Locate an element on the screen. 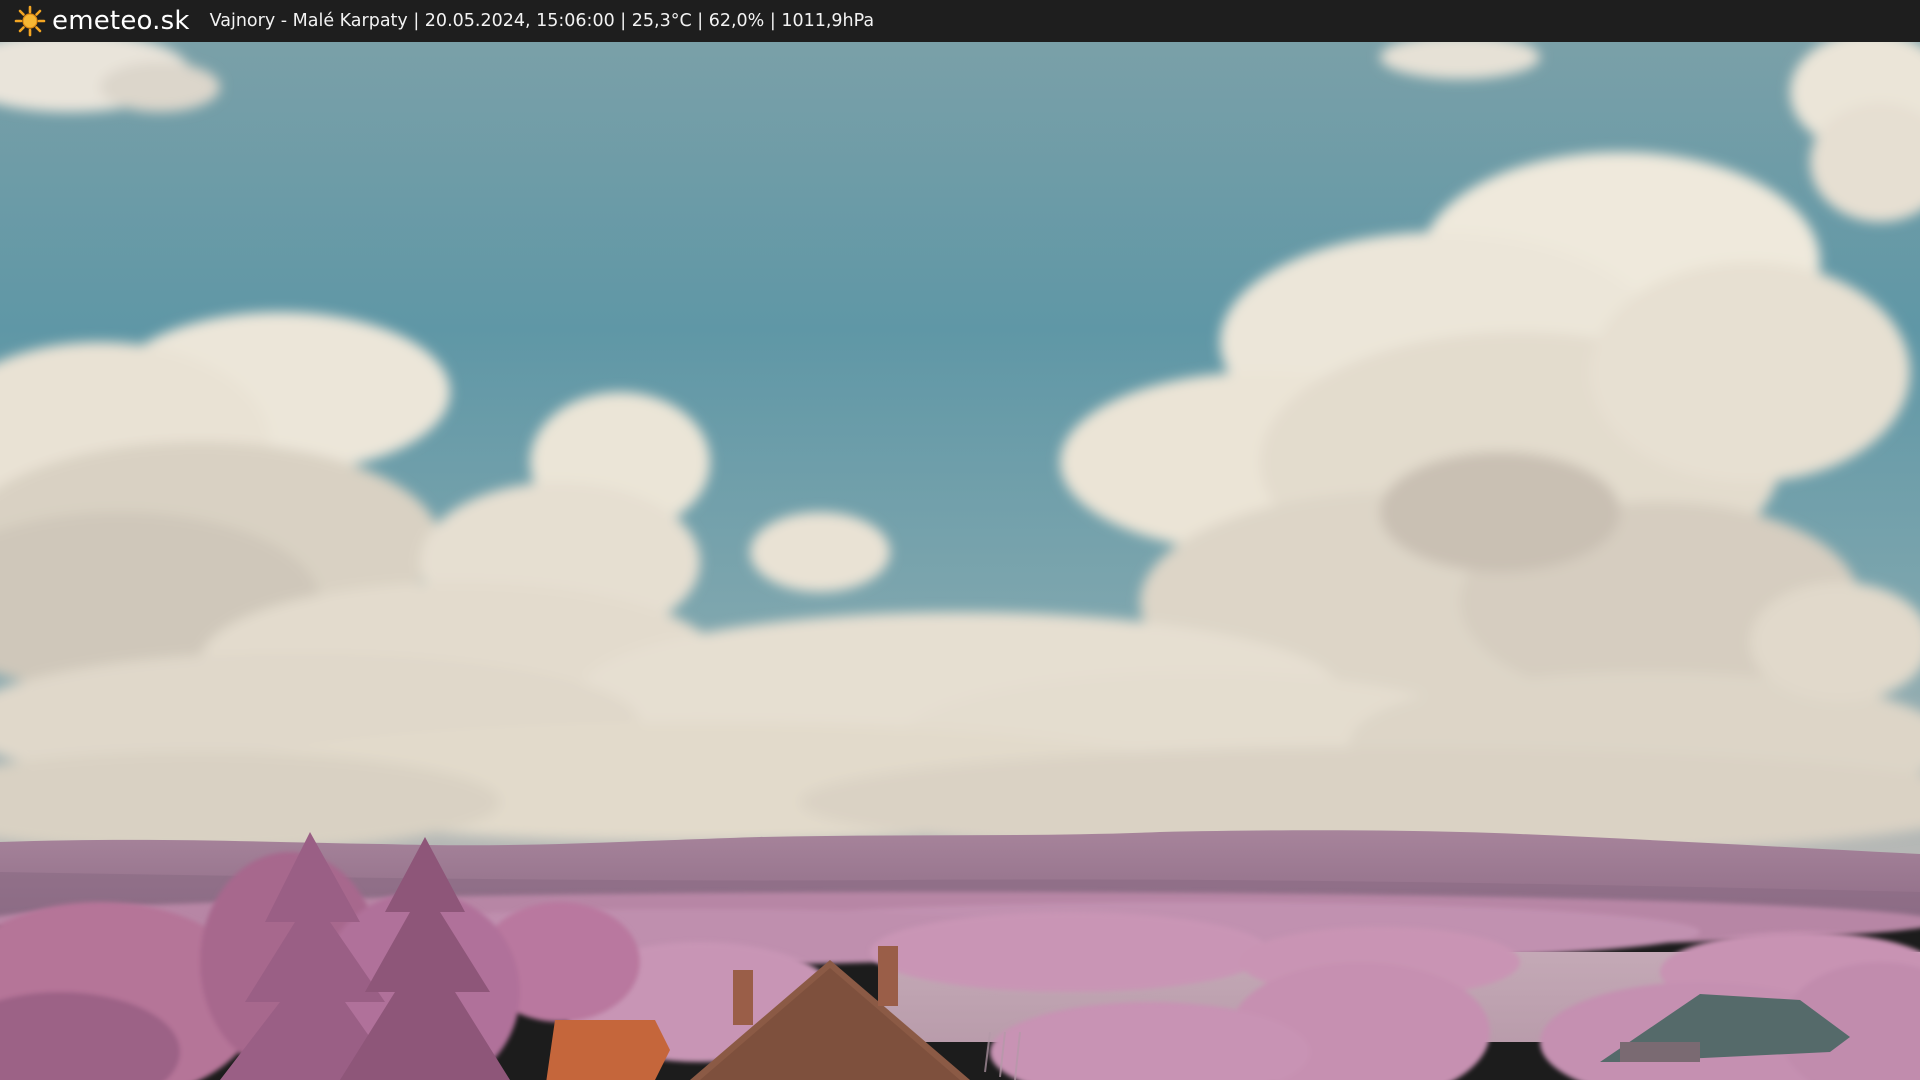 The image size is (1920, 1080). sun-icon is located at coordinates (30, 21).